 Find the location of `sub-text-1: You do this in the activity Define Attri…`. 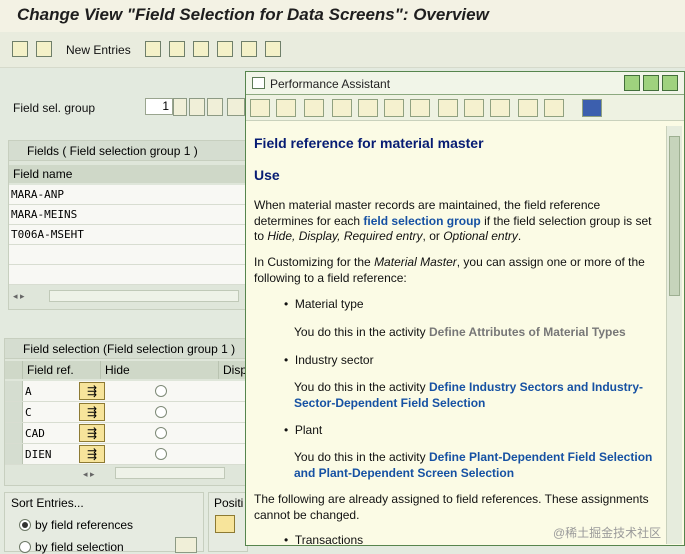

sub-text-1: You do this in the activity Define Attri… is located at coordinates (460, 332).